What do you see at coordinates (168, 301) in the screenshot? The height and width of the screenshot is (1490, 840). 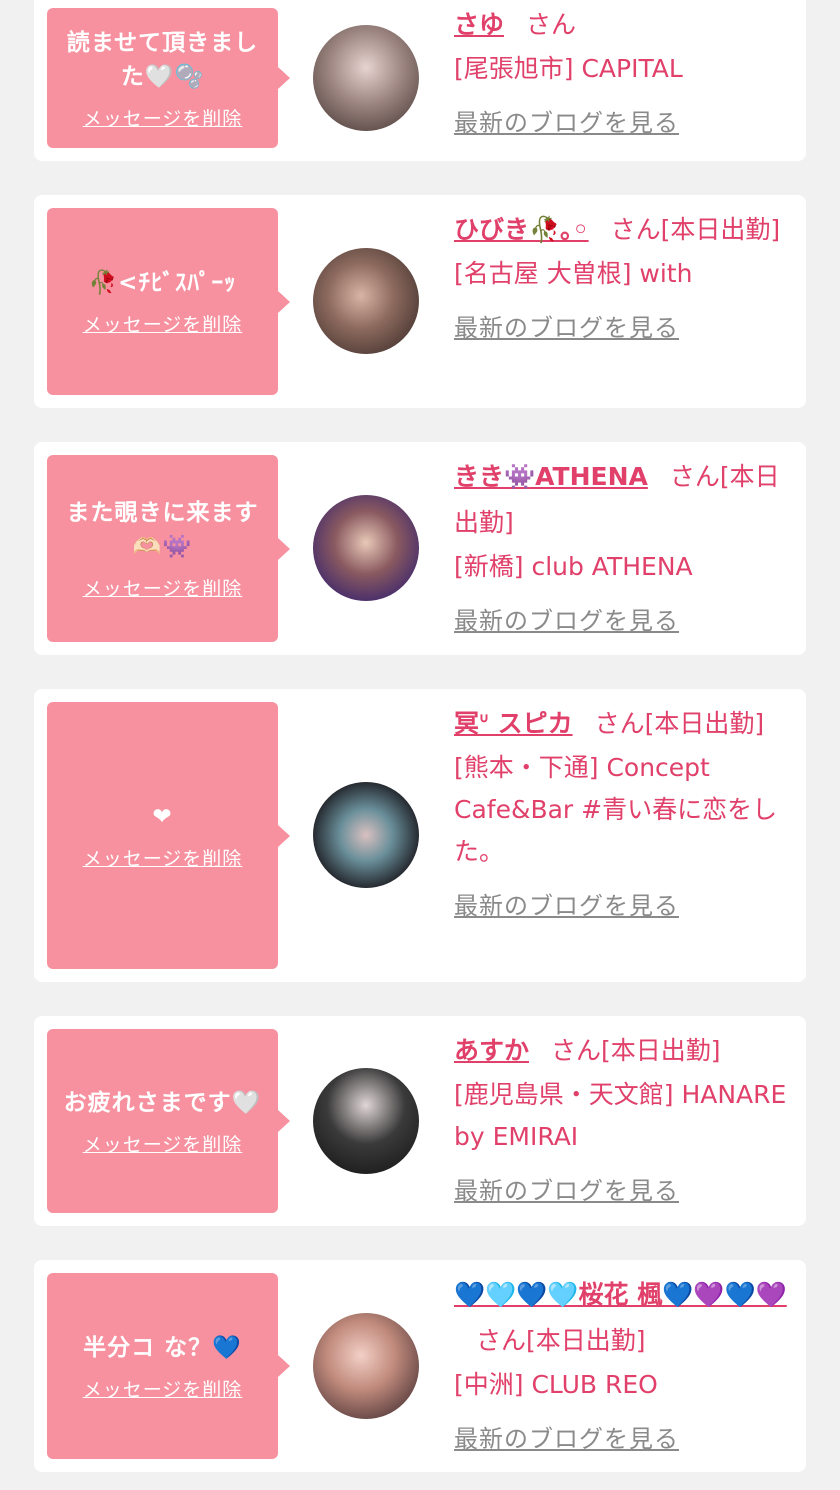 I see `message-bubble: 🥀<ﾁﾋﾞｽﾊﾟｰｯ メッセージを削除` at bounding box center [168, 301].